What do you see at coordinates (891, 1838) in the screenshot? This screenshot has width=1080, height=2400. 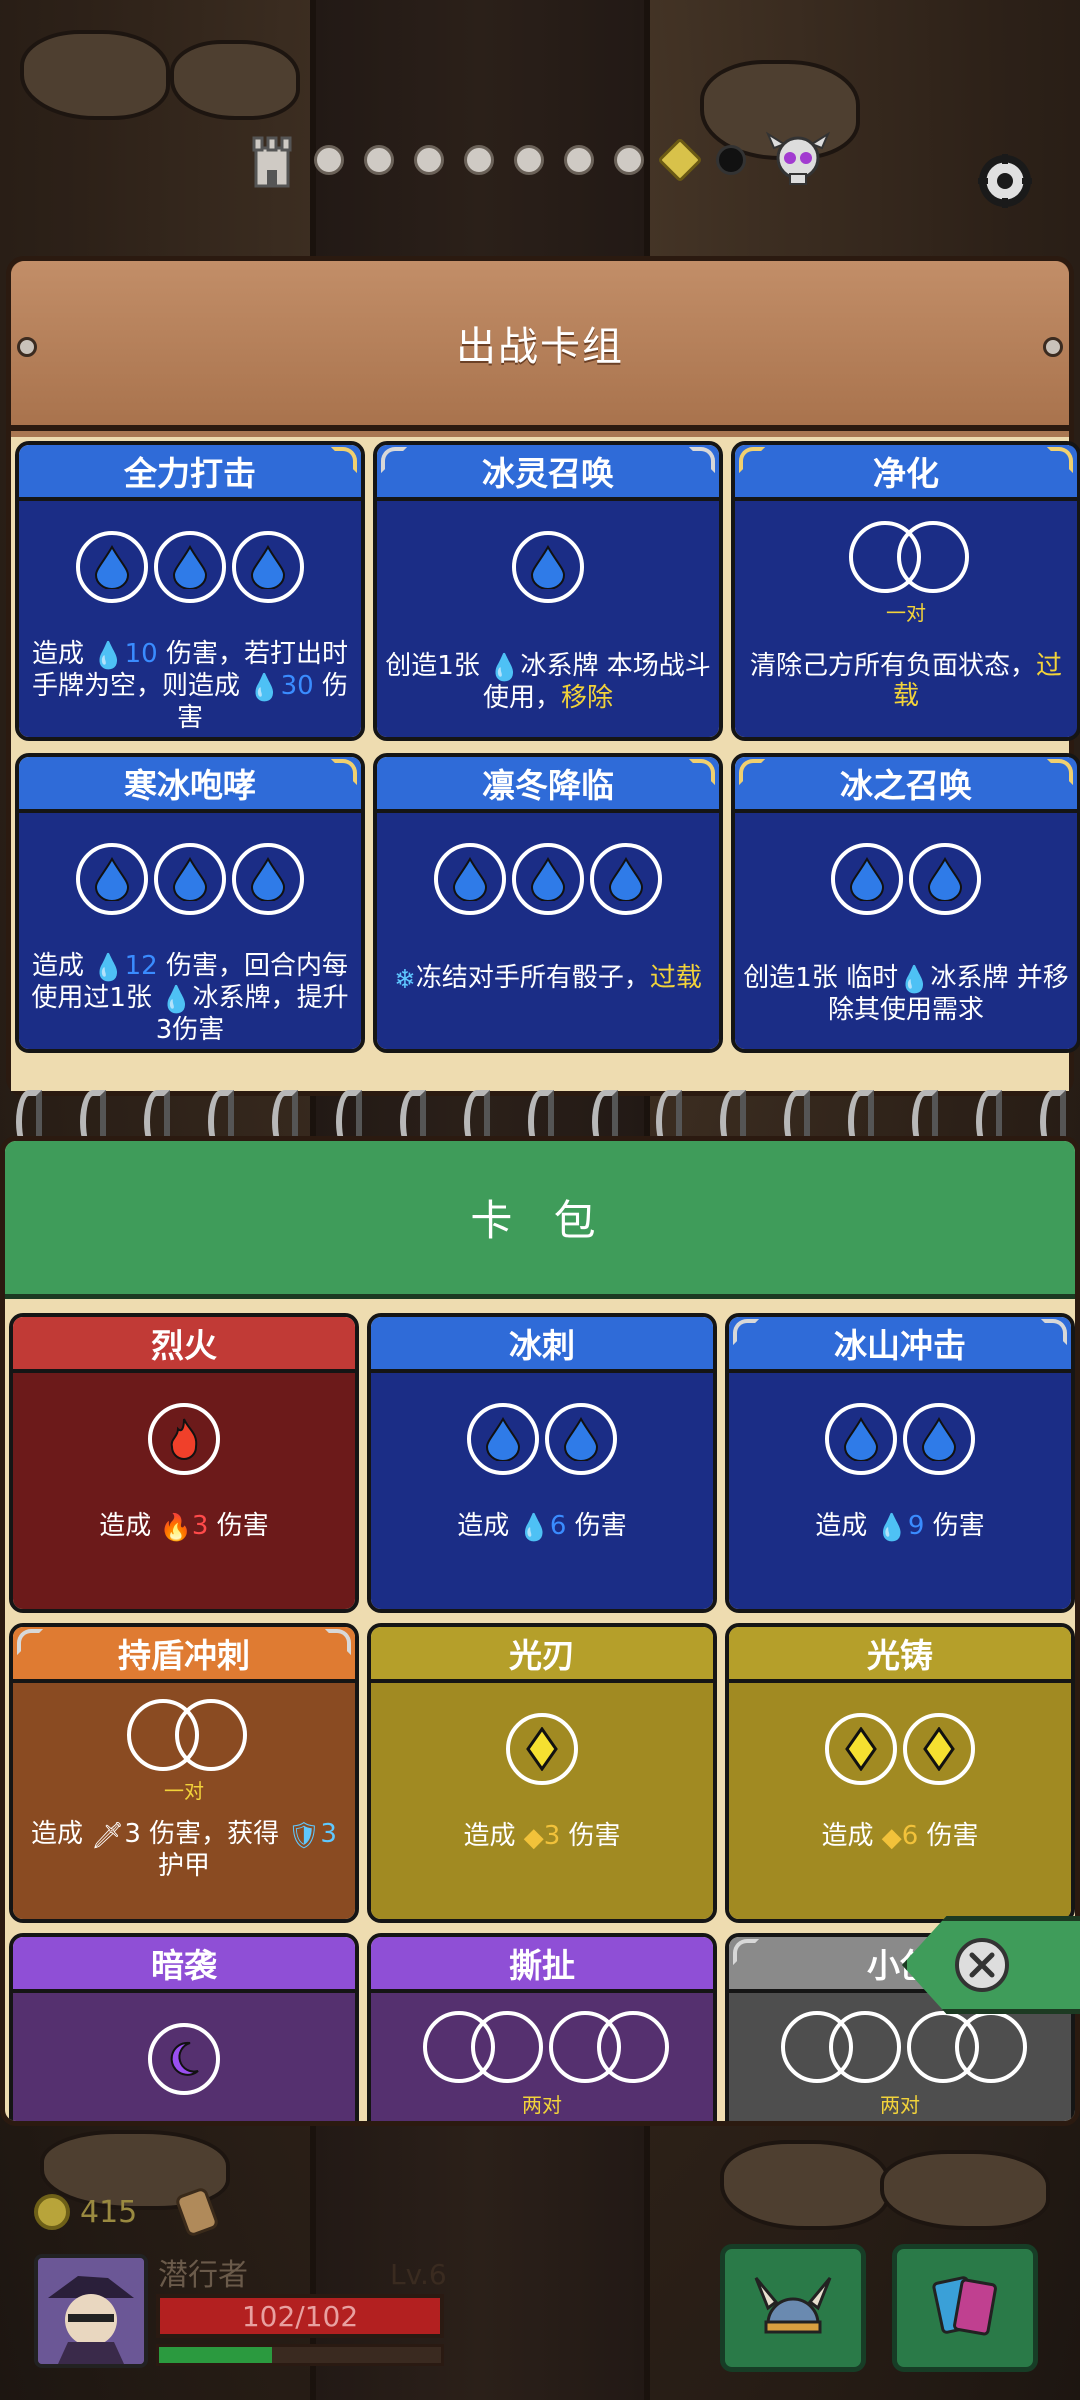 I see `diamond-icon: ◆` at bounding box center [891, 1838].